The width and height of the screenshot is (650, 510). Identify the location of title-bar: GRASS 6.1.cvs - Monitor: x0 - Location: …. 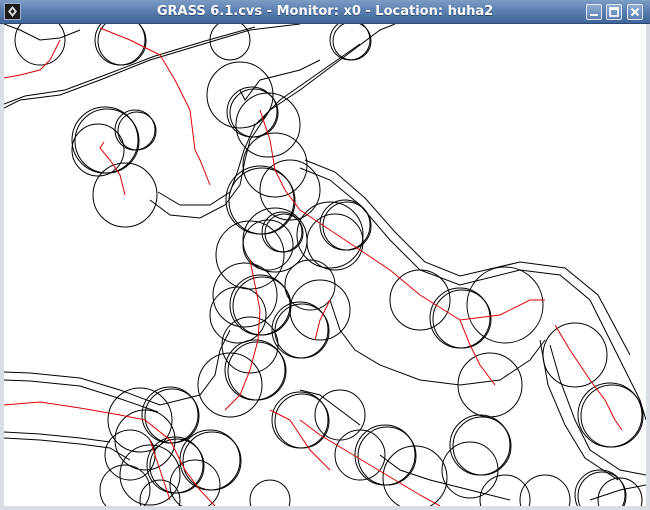
(325, 12).